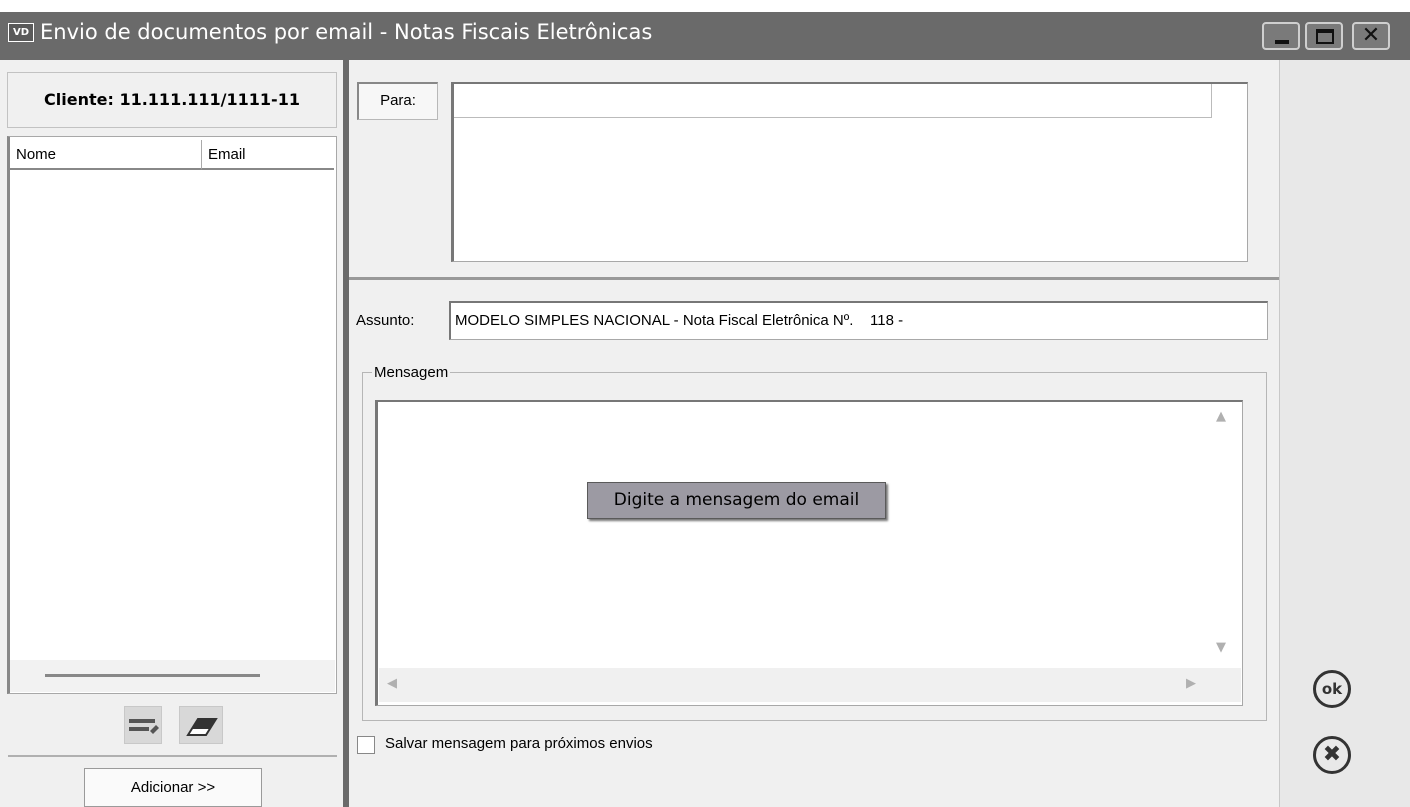  What do you see at coordinates (833, 101) in the screenshot?
I see `para-input` at bounding box center [833, 101].